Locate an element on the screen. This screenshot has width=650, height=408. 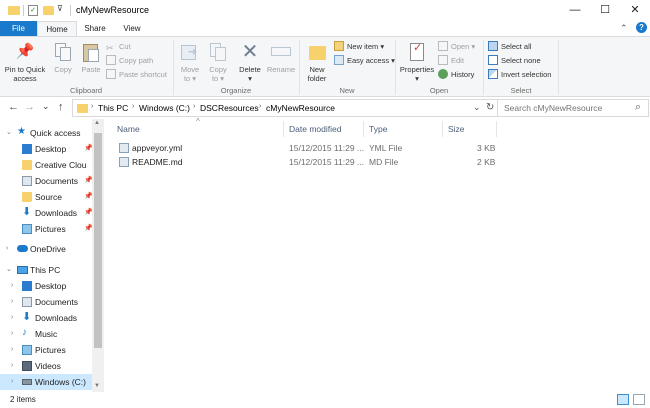
nav-item-pc-downloads: › ⬇ Downloads is located at coordinates (46, 318).